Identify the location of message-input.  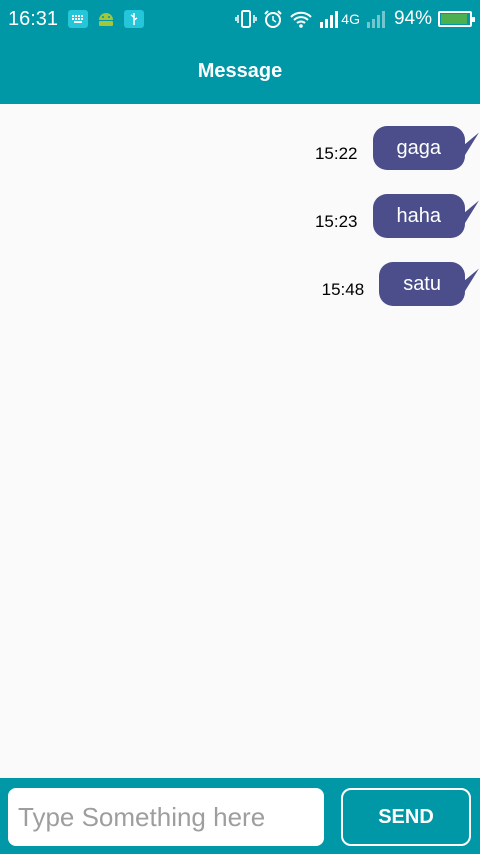
(166, 817).